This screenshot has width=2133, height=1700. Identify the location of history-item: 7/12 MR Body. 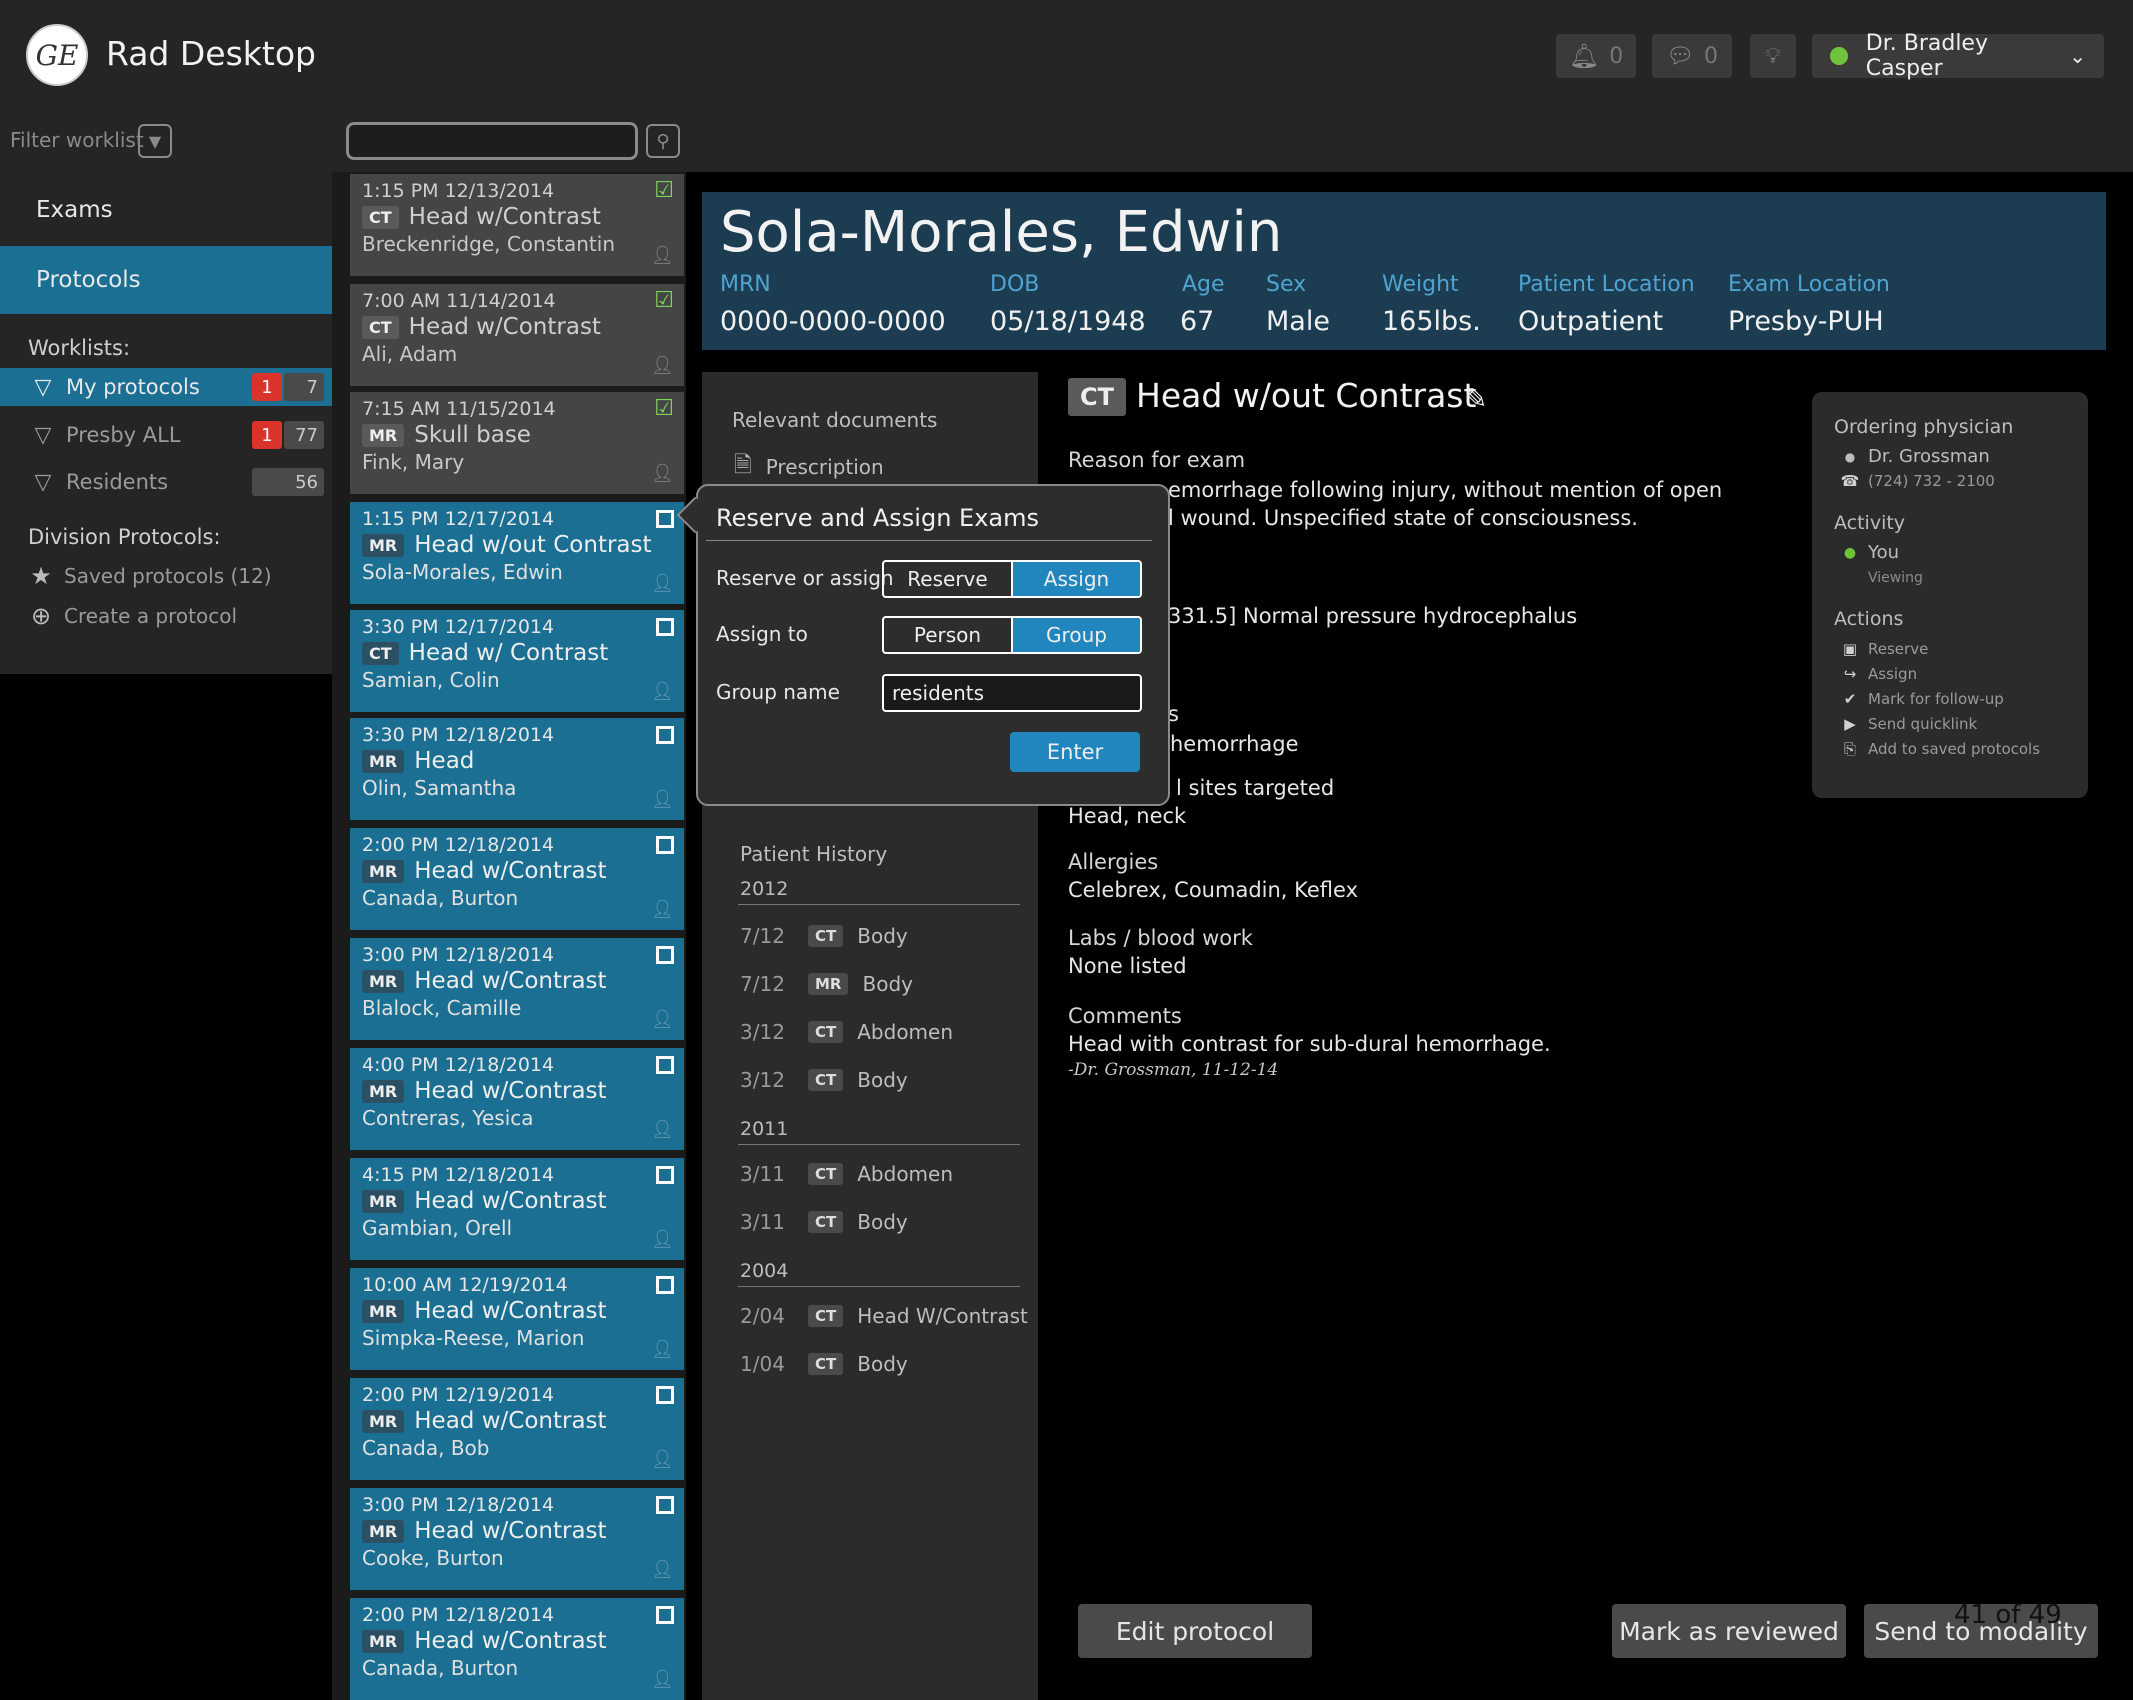
(826, 984).